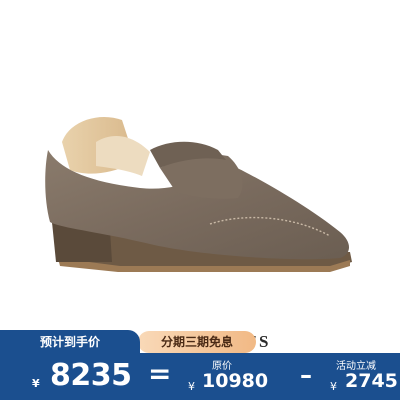  What do you see at coordinates (160, 373) in the screenshot?
I see `equals-sign: =` at bounding box center [160, 373].